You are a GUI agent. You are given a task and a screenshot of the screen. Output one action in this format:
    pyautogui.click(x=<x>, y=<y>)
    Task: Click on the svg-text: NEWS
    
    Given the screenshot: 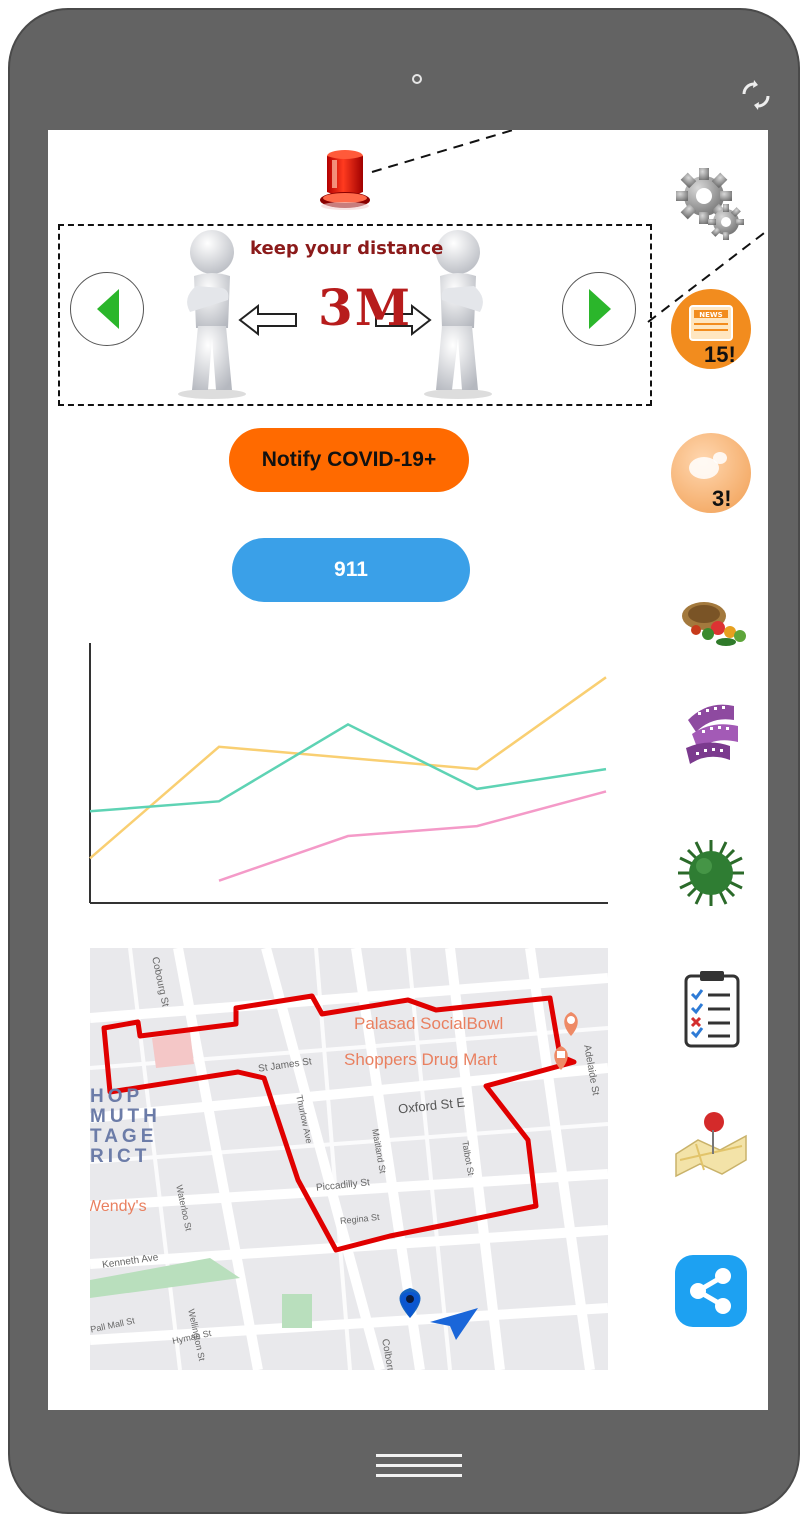 What is the action you would take?
    pyautogui.click(x=710, y=315)
    